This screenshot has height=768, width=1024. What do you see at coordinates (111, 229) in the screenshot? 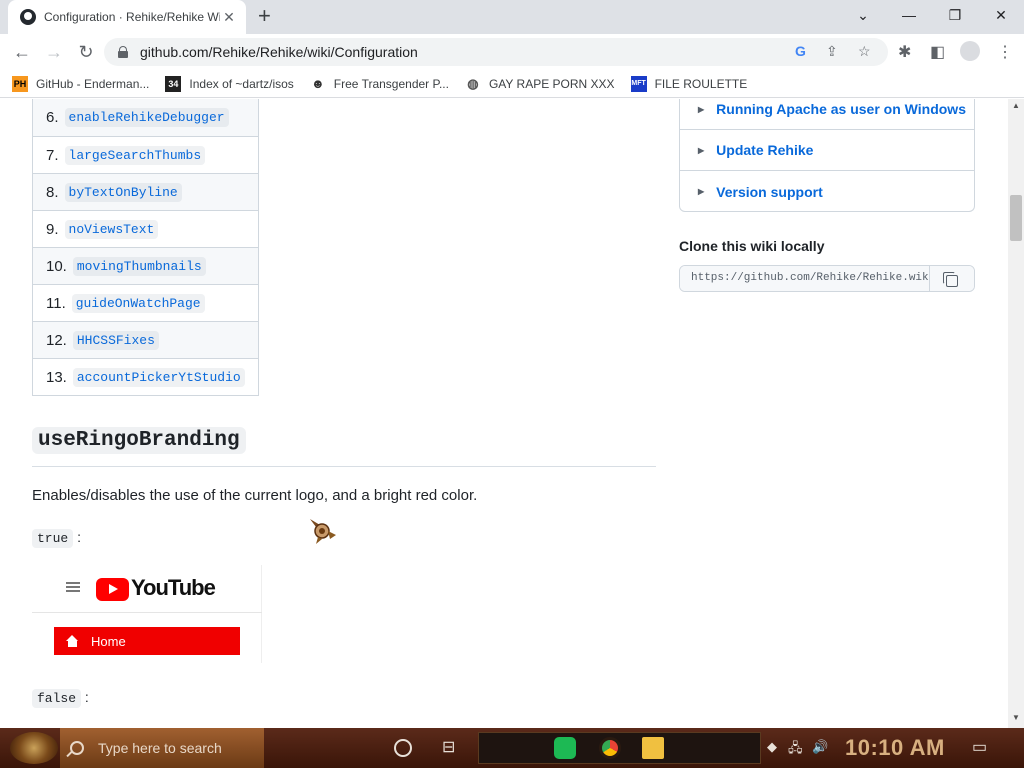
I see `toc-link: noViewsText` at bounding box center [111, 229].